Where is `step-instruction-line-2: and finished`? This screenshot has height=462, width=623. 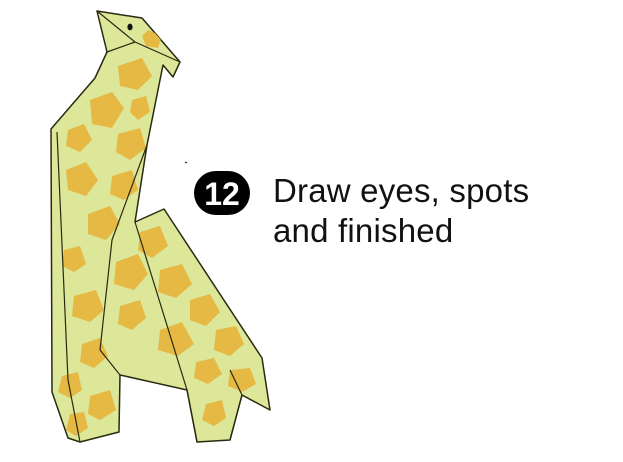 step-instruction-line-2: and finished is located at coordinates (363, 230).